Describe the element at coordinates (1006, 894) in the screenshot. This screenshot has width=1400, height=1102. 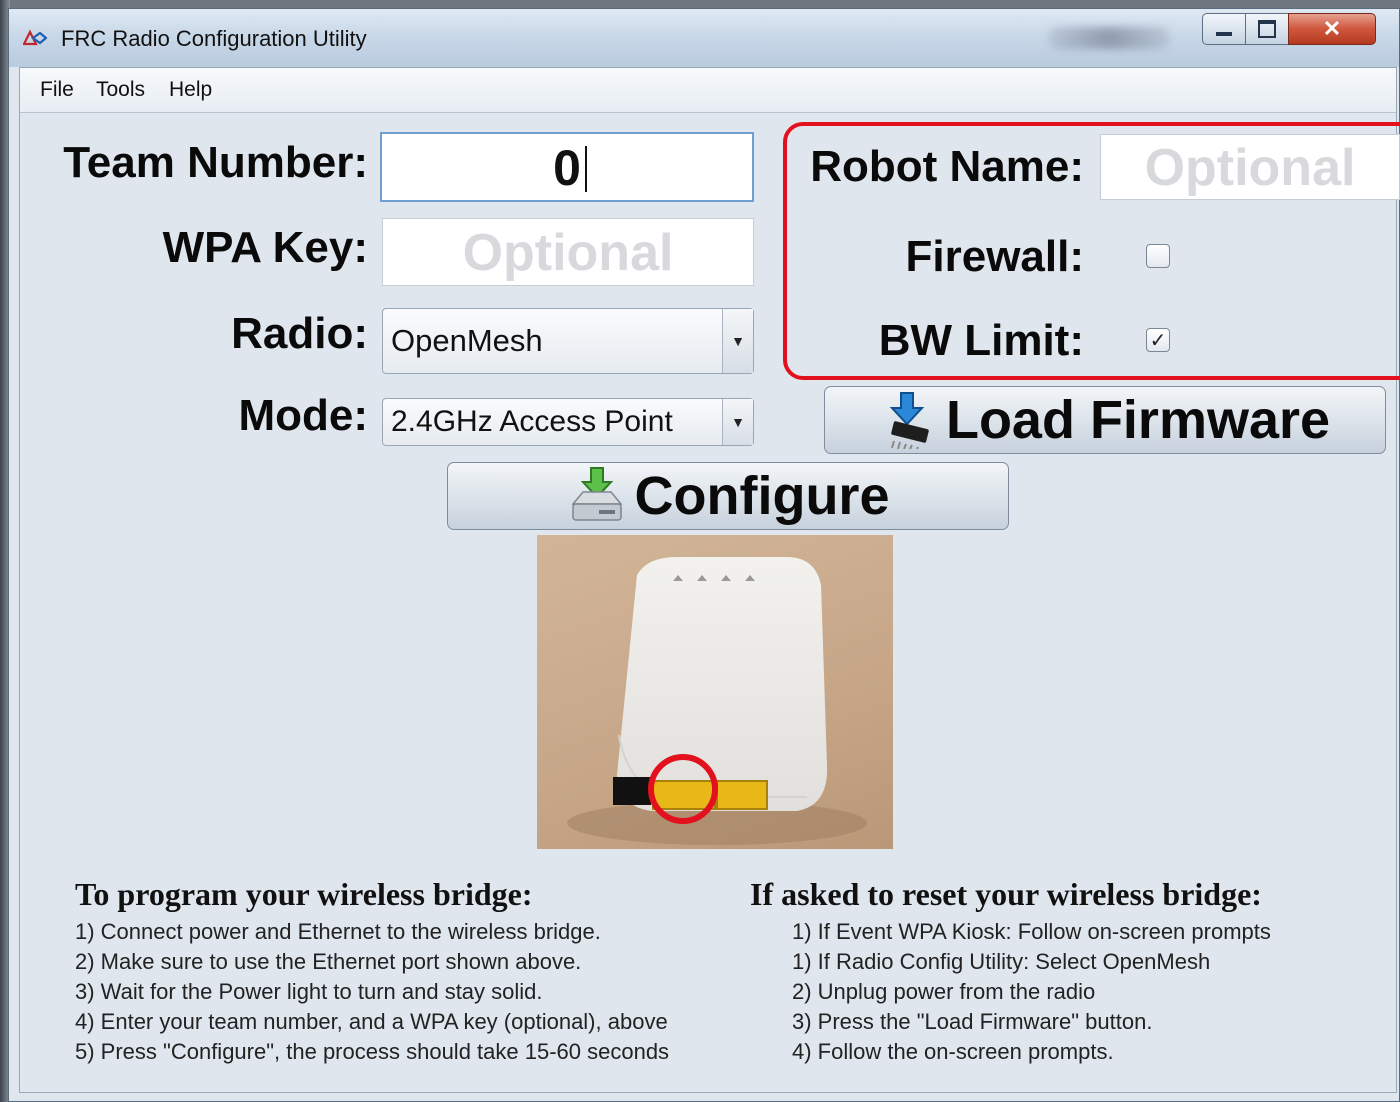
I see `reset-heading: If asked to reset your wireless bridge:` at that location.